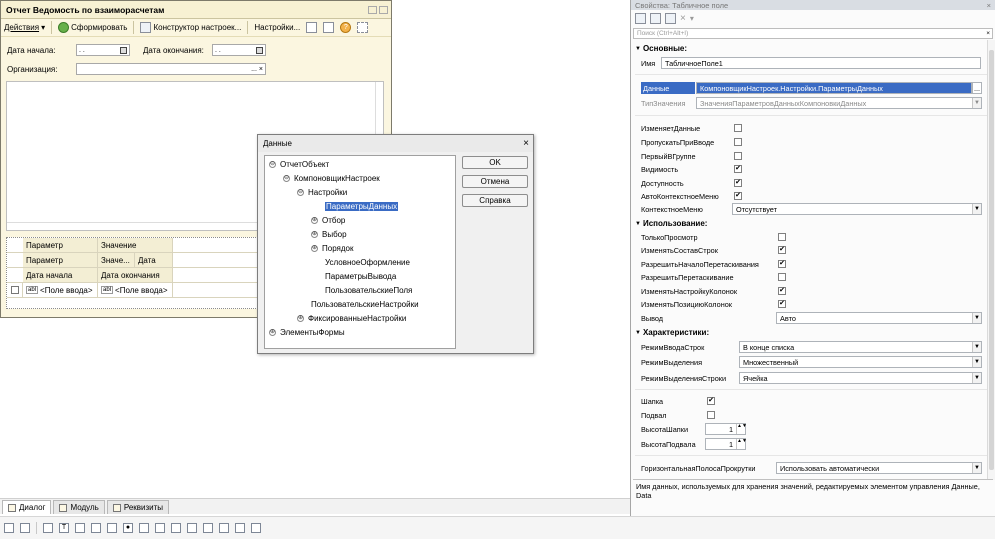 This screenshot has width=995, height=539. What do you see at coordinates (322, 192) in the screenshot?
I see `tree-node-nastroiki: ⊖ Настройки` at bounding box center [322, 192].